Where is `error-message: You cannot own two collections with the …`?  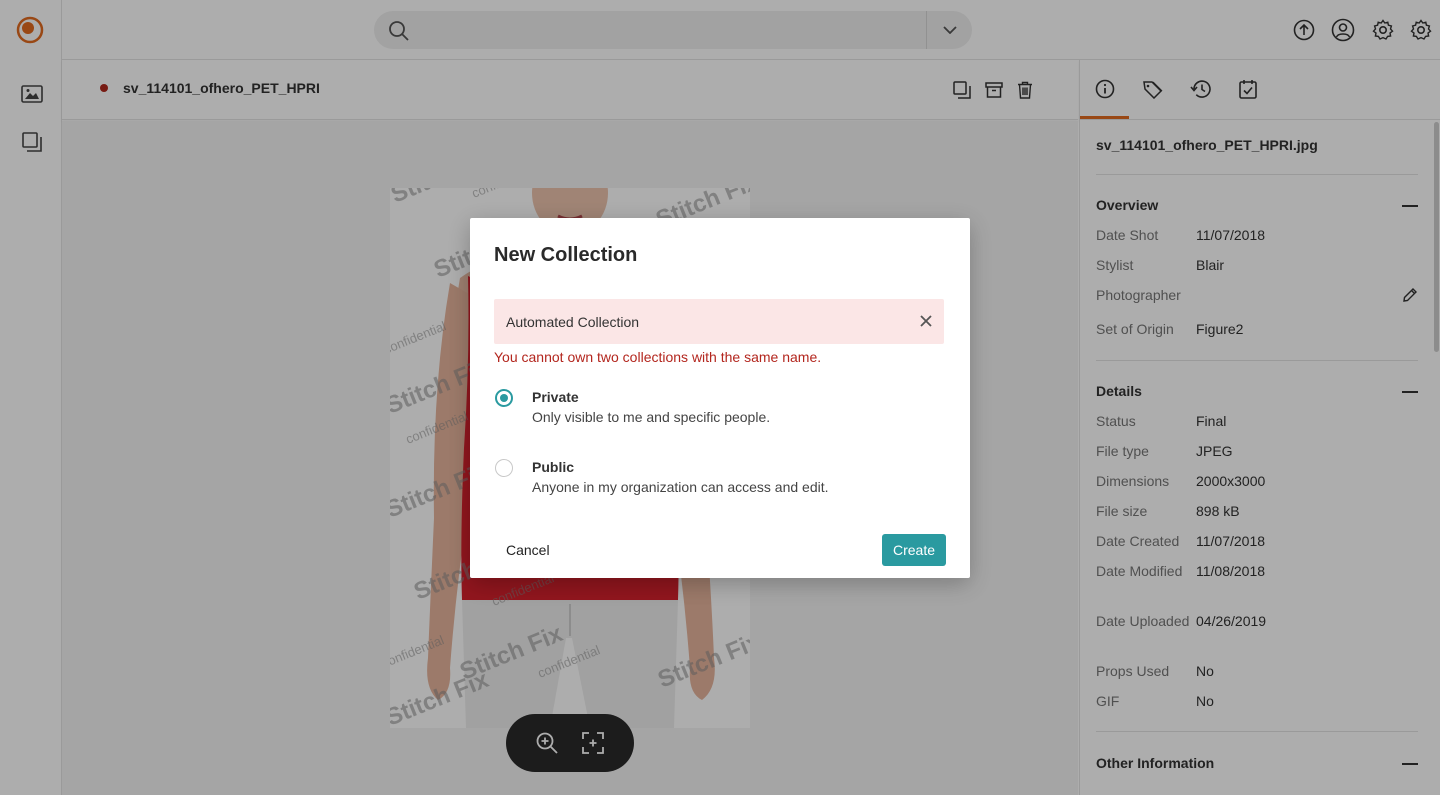
error-message: You cannot own two collections with the … is located at coordinates (658, 357).